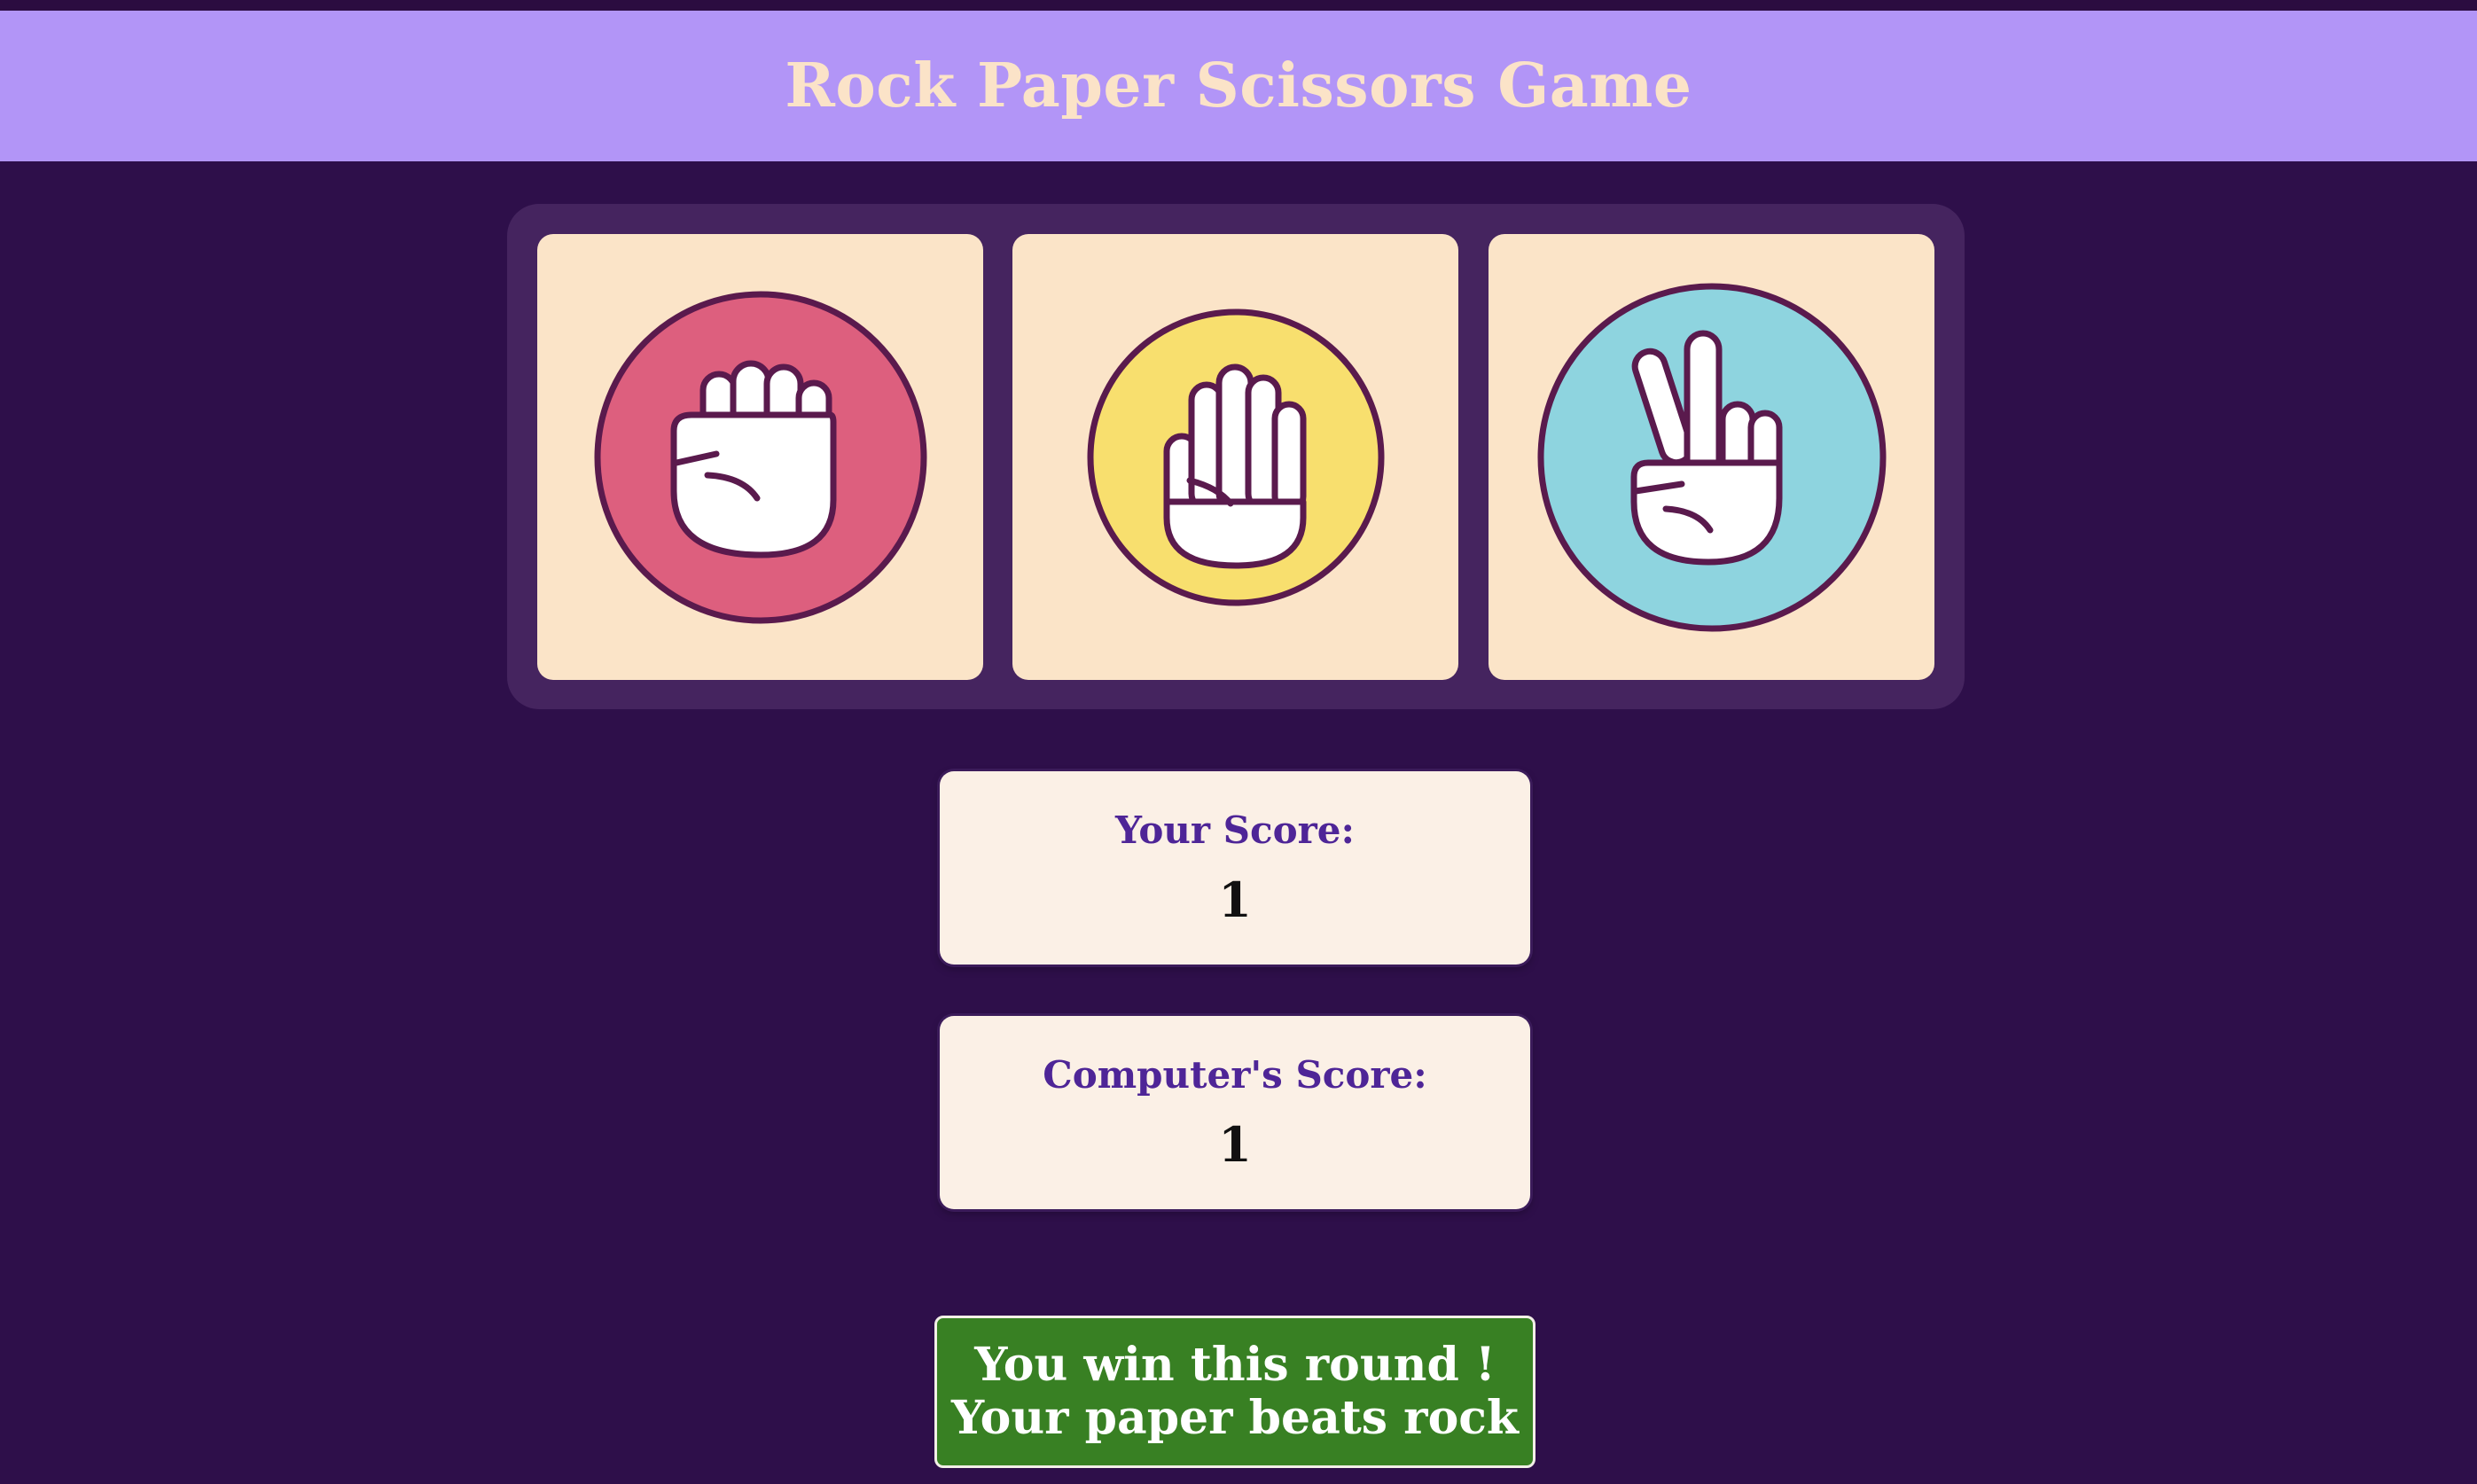 Image resolution: width=2477 pixels, height=1484 pixels. Describe the element at coordinates (1235, 1112) in the screenshot. I see `computer-score-card: Computer's Score: 1` at that location.